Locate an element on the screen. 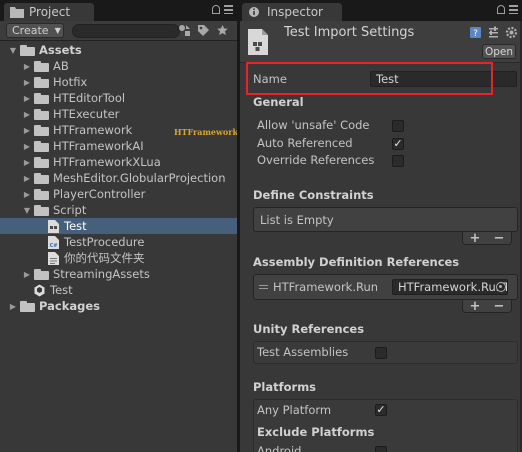 The image size is (522, 452). inspector-tab-label: Inspector is located at coordinates (295, 12).